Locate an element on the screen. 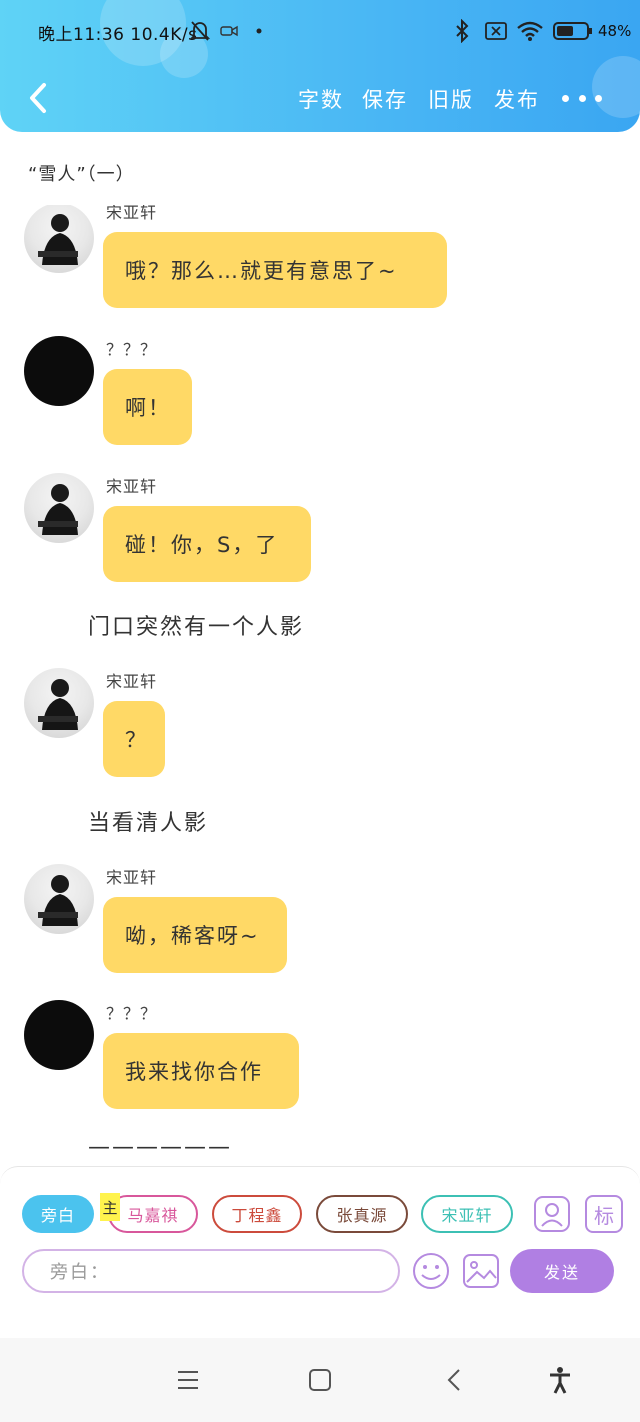 This screenshot has height=1422, width=640. role-chip-majiaqi: 马嘉祺 is located at coordinates (153, 1214).